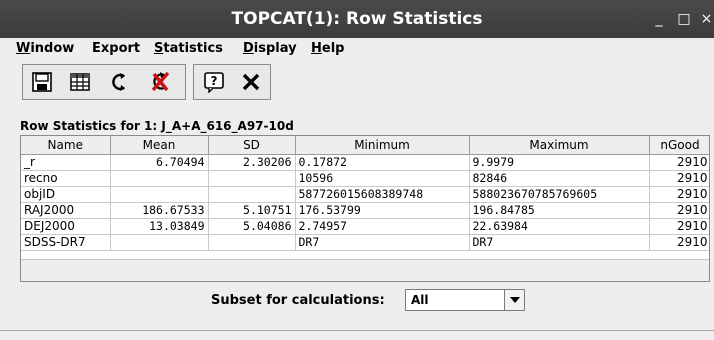 This screenshot has width=714, height=340. I want to click on divider, so click(357, 330).